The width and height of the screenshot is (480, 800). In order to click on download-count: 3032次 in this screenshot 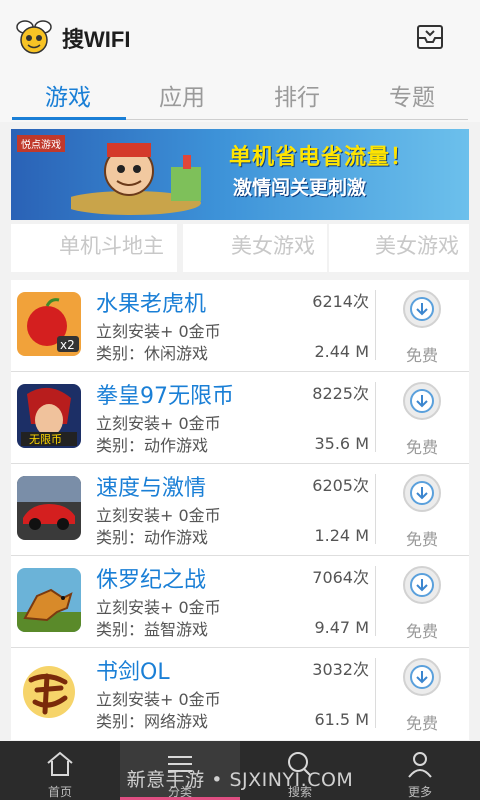, I will do `click(340, 669)`.